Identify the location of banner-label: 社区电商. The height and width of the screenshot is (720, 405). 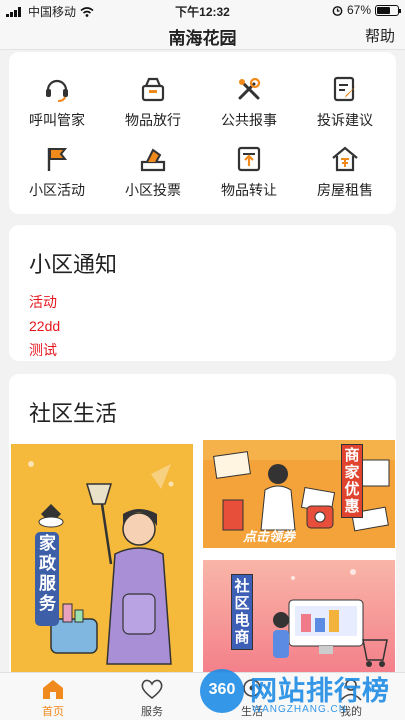
(242, 612).